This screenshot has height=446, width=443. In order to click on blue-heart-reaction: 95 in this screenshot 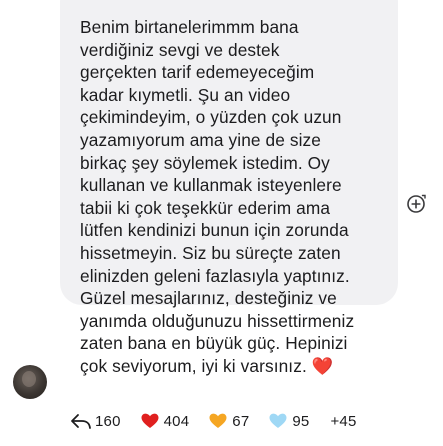, I will do `click(288, 421)`.